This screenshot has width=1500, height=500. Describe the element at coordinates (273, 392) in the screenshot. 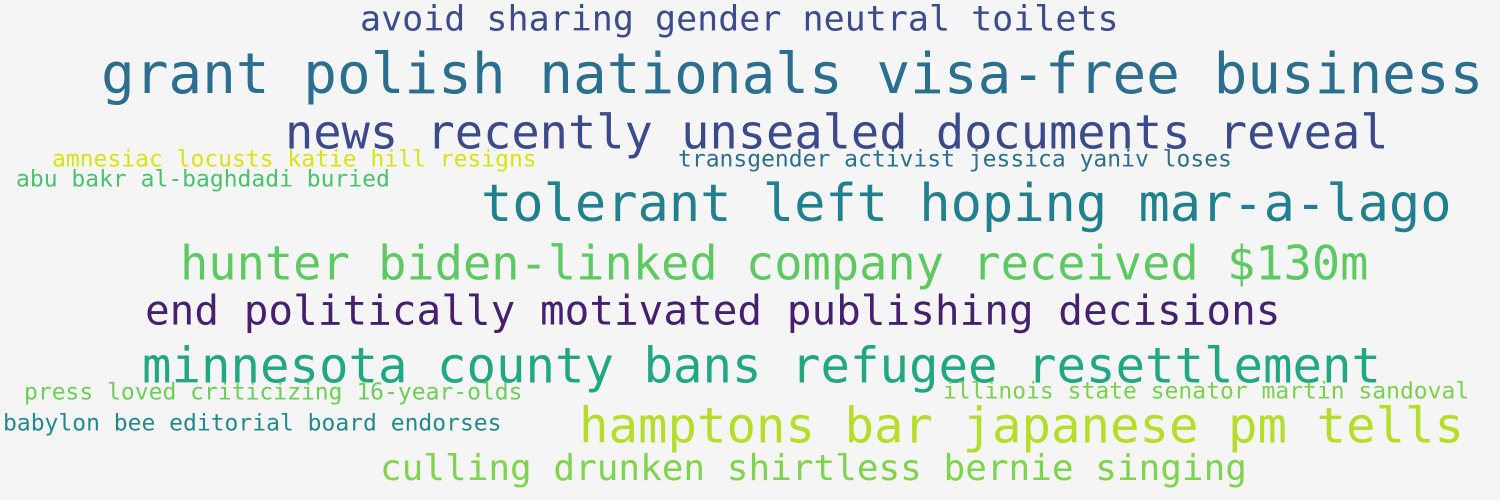

I see `word-phrase-11: press loved criticizing 16-year-olds` at that location.